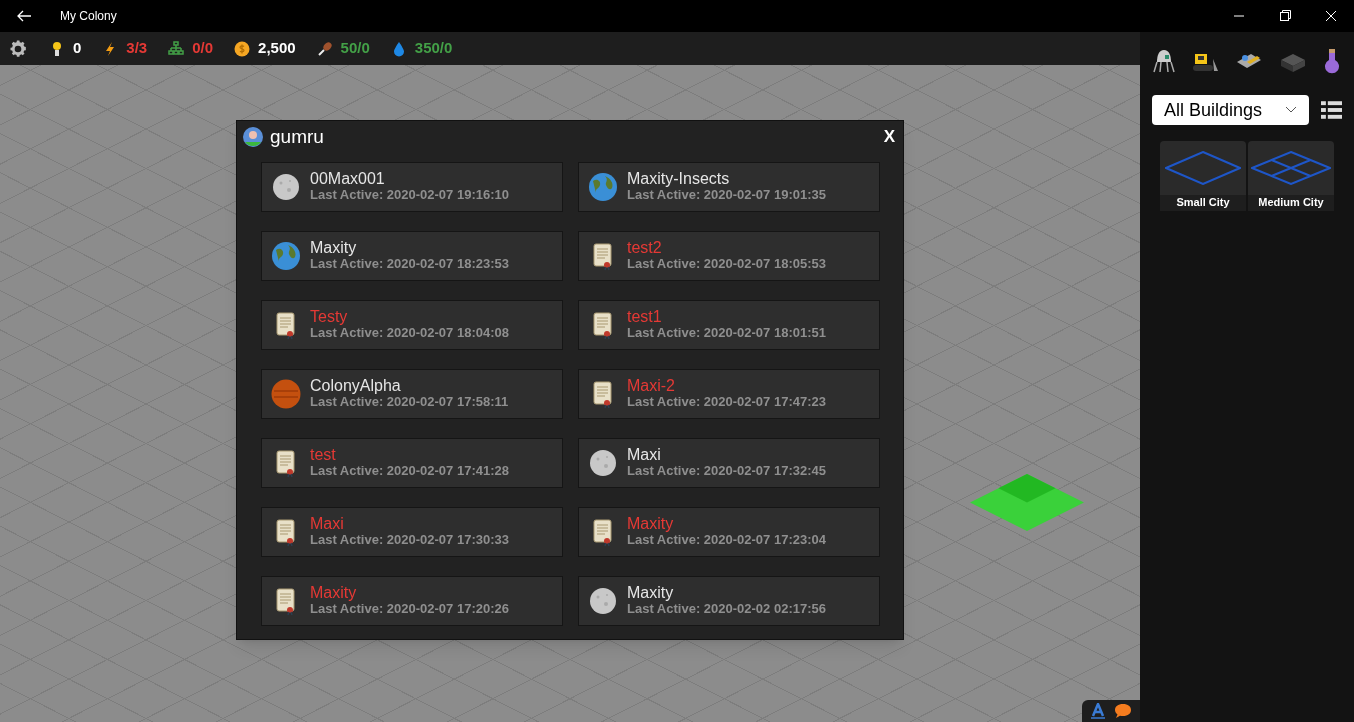  I want to click on last-active-text: Last Active: 2020-02-07 17:20:26, so click(409, 609).